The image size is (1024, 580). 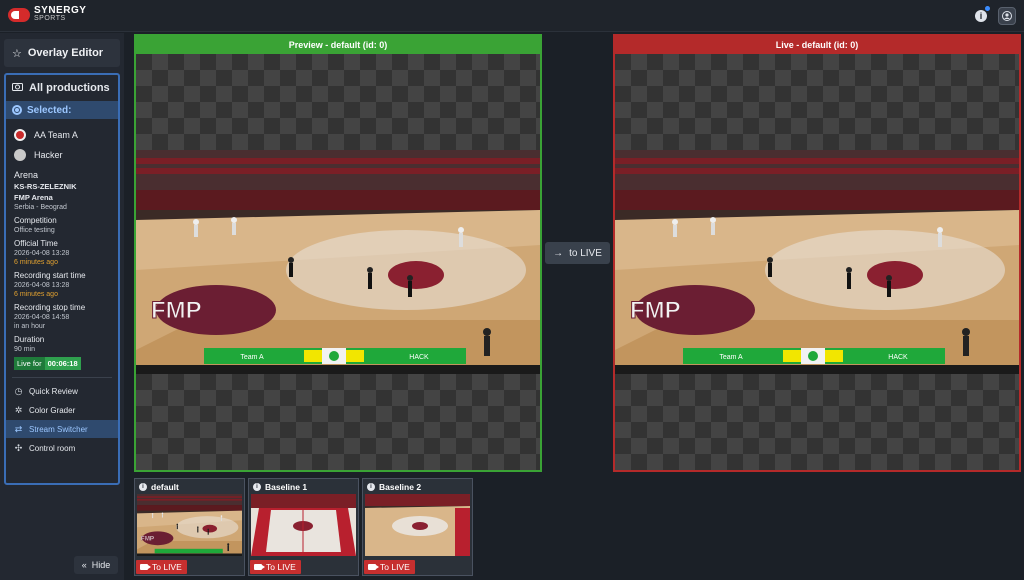 I want to click on rec-stop-value: 2026-04-08 14:58, so click(x=42, y=317).